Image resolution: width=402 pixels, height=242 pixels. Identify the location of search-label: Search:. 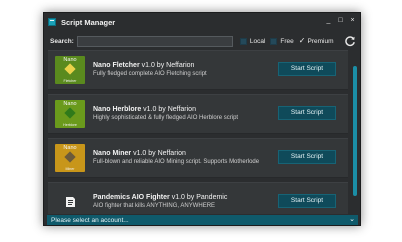
(62, 41).